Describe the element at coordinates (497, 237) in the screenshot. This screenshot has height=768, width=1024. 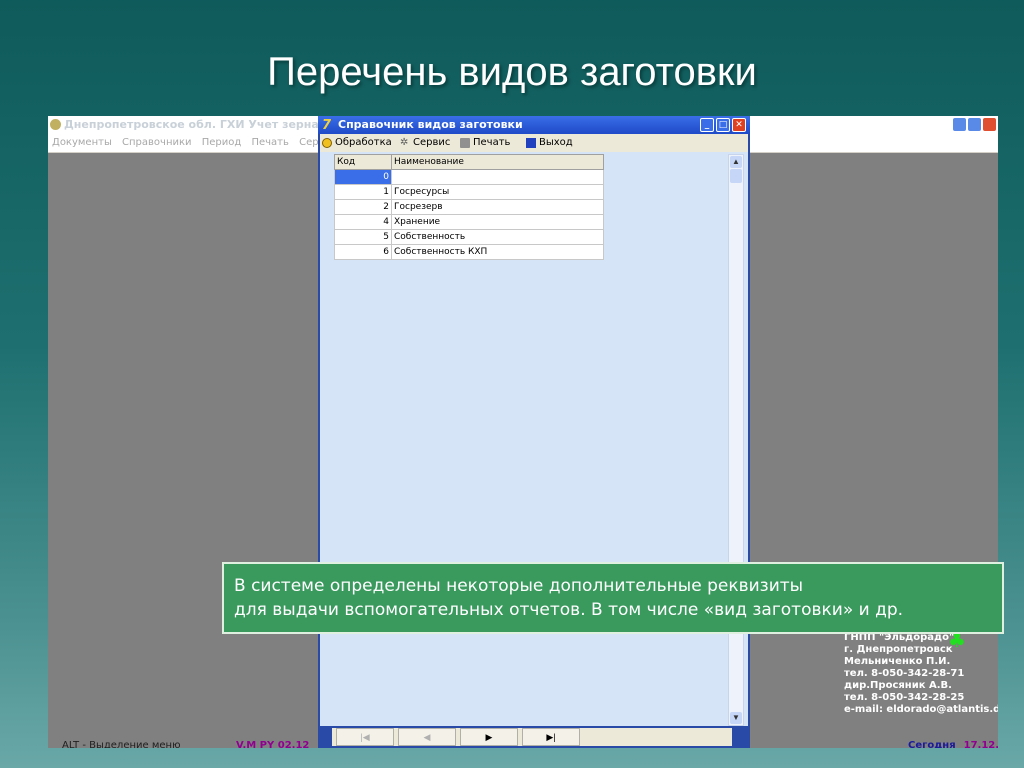
I see `cell-name: Собственность` at that location.